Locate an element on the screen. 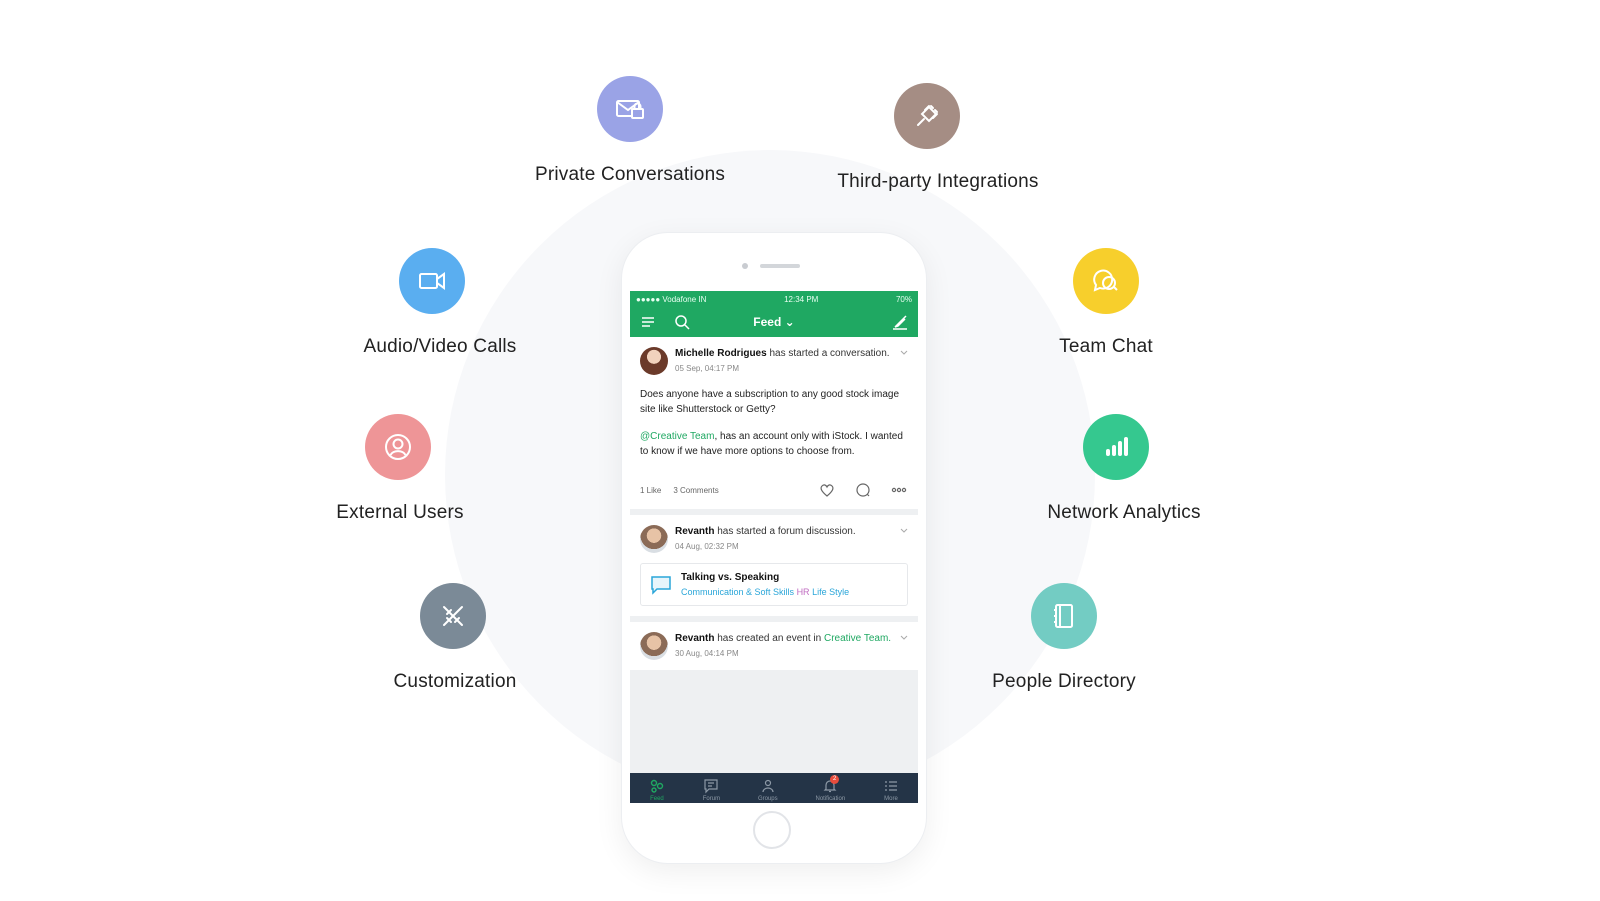 Image resolution: width=1600 pixels, height=901 pixels. mention-link: @Creative Team is located at coordinates (677, 436).